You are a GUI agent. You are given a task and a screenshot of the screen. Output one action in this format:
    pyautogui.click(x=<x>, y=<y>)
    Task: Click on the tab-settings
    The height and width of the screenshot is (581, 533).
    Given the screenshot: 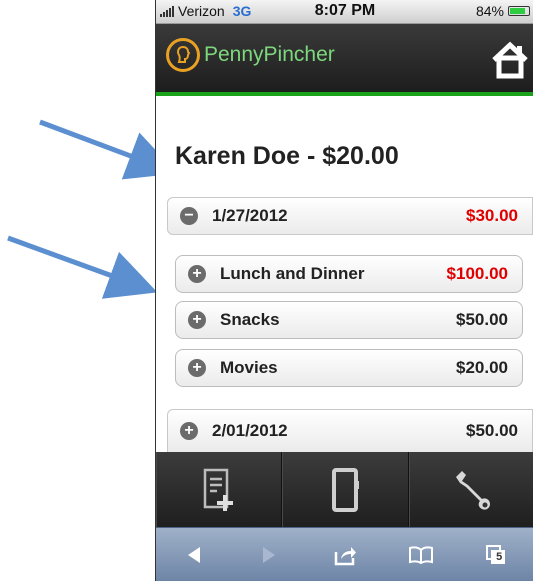 What is the action you would take?
    pyautogui.click(x=471, y=489)
    